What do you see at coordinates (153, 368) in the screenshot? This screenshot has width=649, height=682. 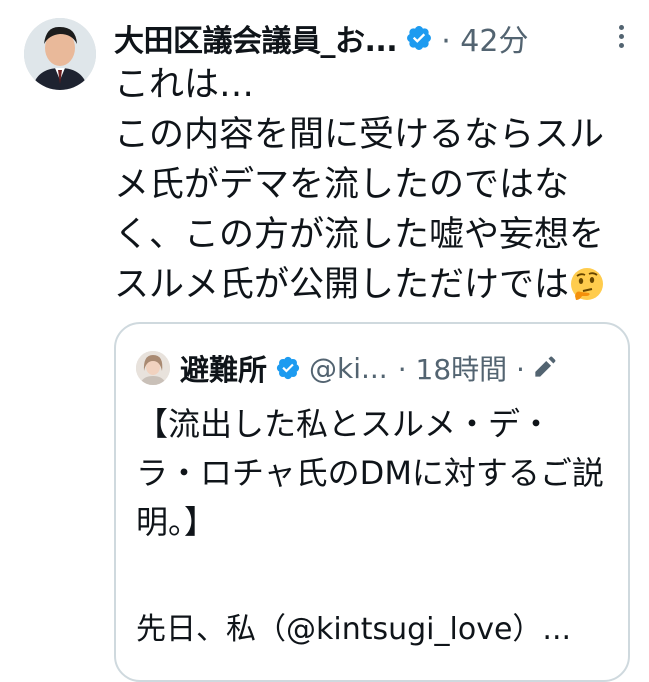 I see `quoted-author-avatar` at bounding box center [153, 368].